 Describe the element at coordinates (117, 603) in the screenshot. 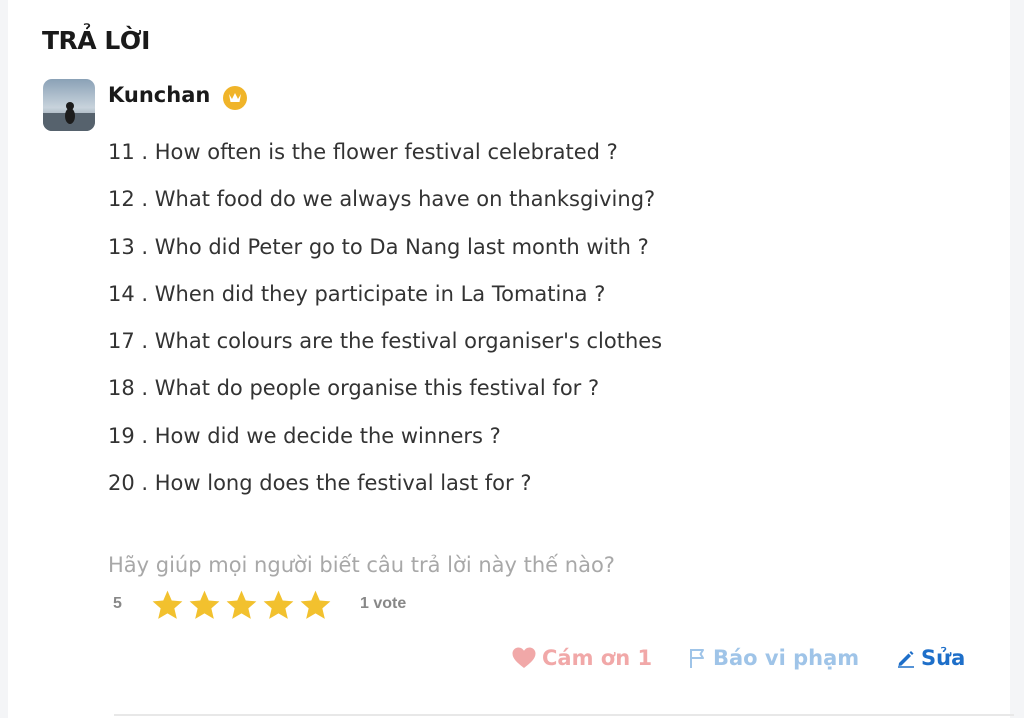

I see `rating-score: 5` at that location.